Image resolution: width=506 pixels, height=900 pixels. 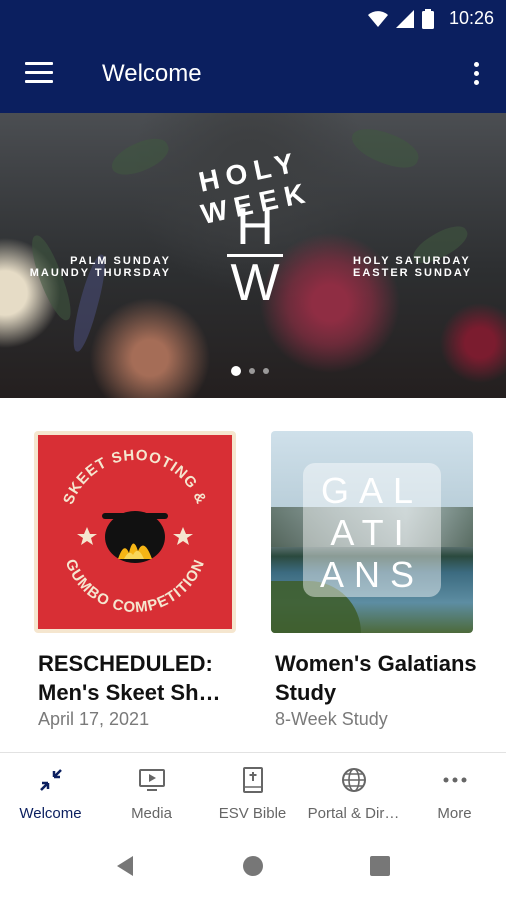 I want to click on nav-item-media: Media, so click(x=151, y=793).